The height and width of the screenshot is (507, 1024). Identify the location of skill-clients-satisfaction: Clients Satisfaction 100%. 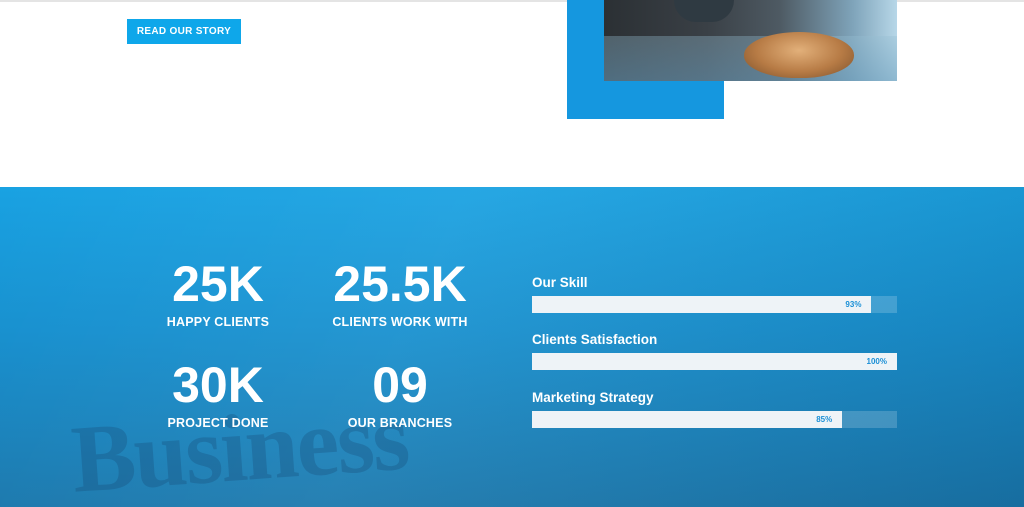
(714, 351).